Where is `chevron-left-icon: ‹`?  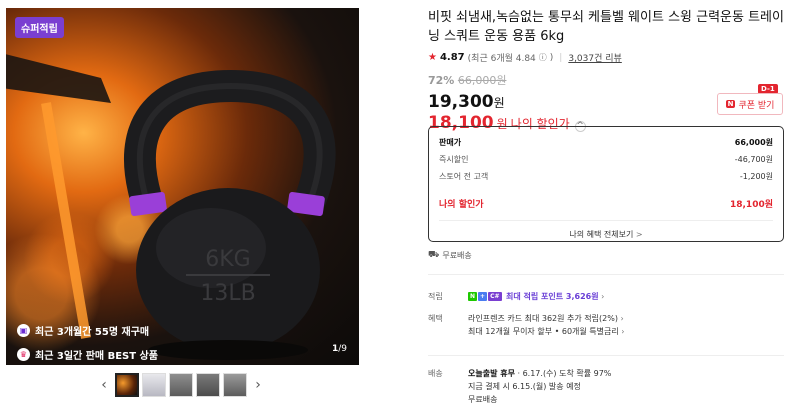
chevron-left-icon: ‹ is located at coordinates (104, 385).